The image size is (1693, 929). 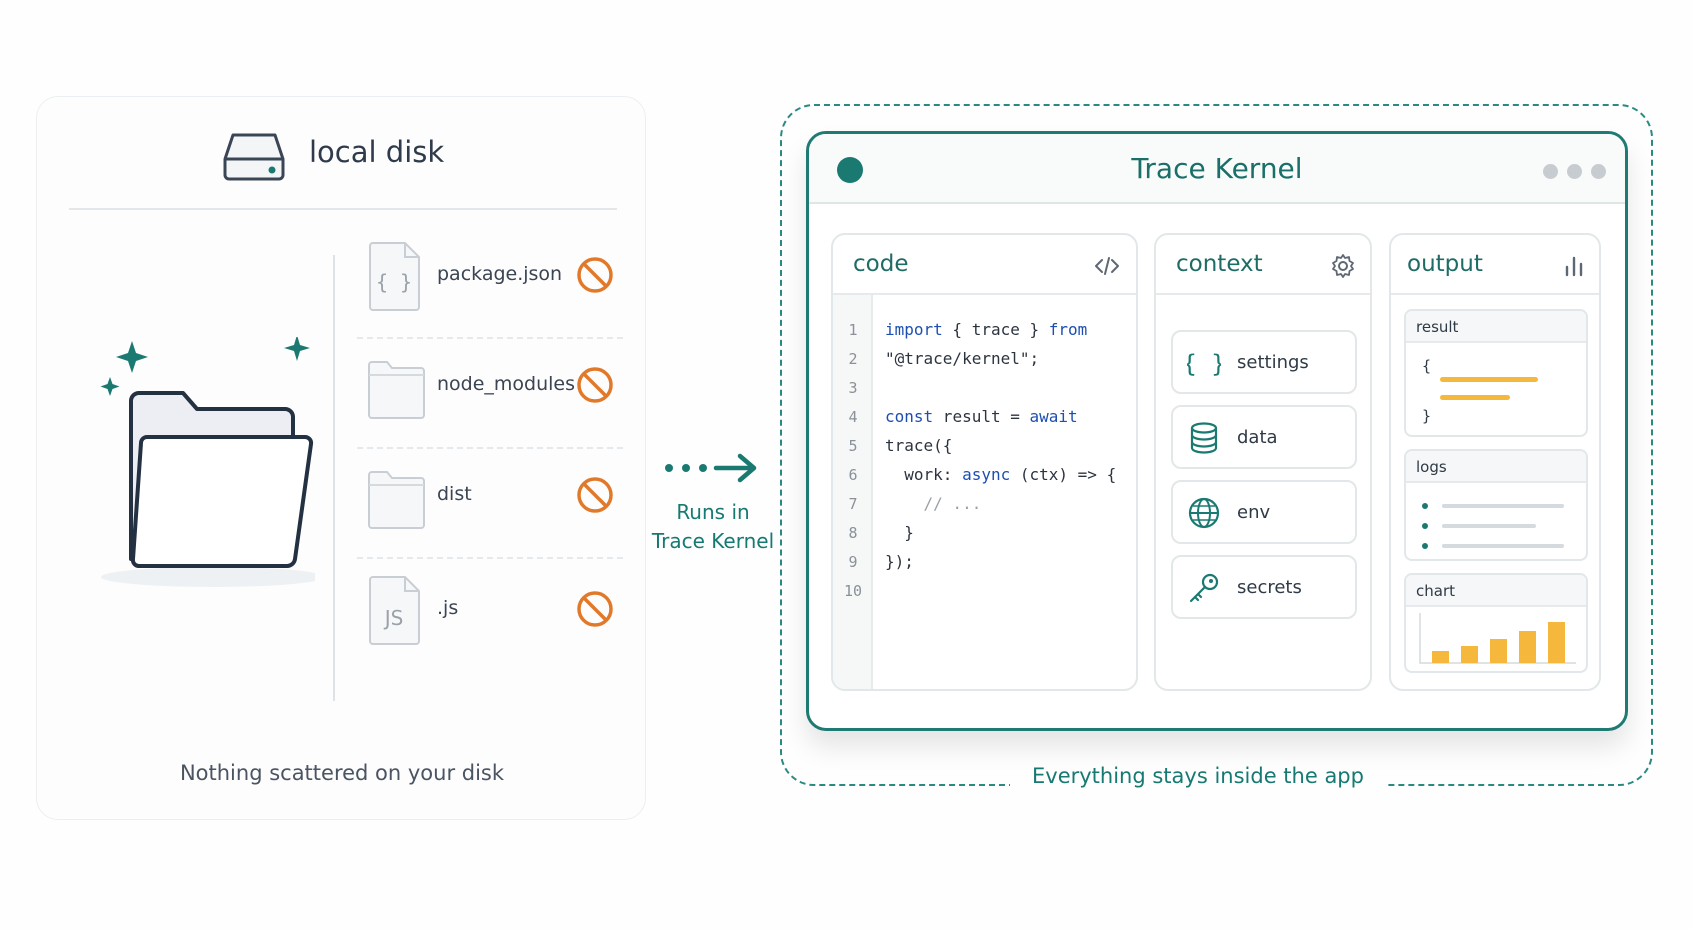 I want to click on code-text: result =, so click(x=981, y=416).